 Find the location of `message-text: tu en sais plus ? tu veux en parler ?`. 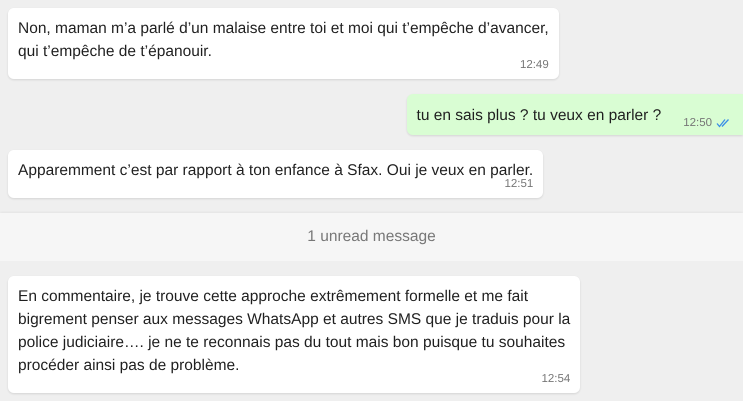

message-text: tu en sais plus ? tu veux en parler ? is located at coordinates (539, 116).